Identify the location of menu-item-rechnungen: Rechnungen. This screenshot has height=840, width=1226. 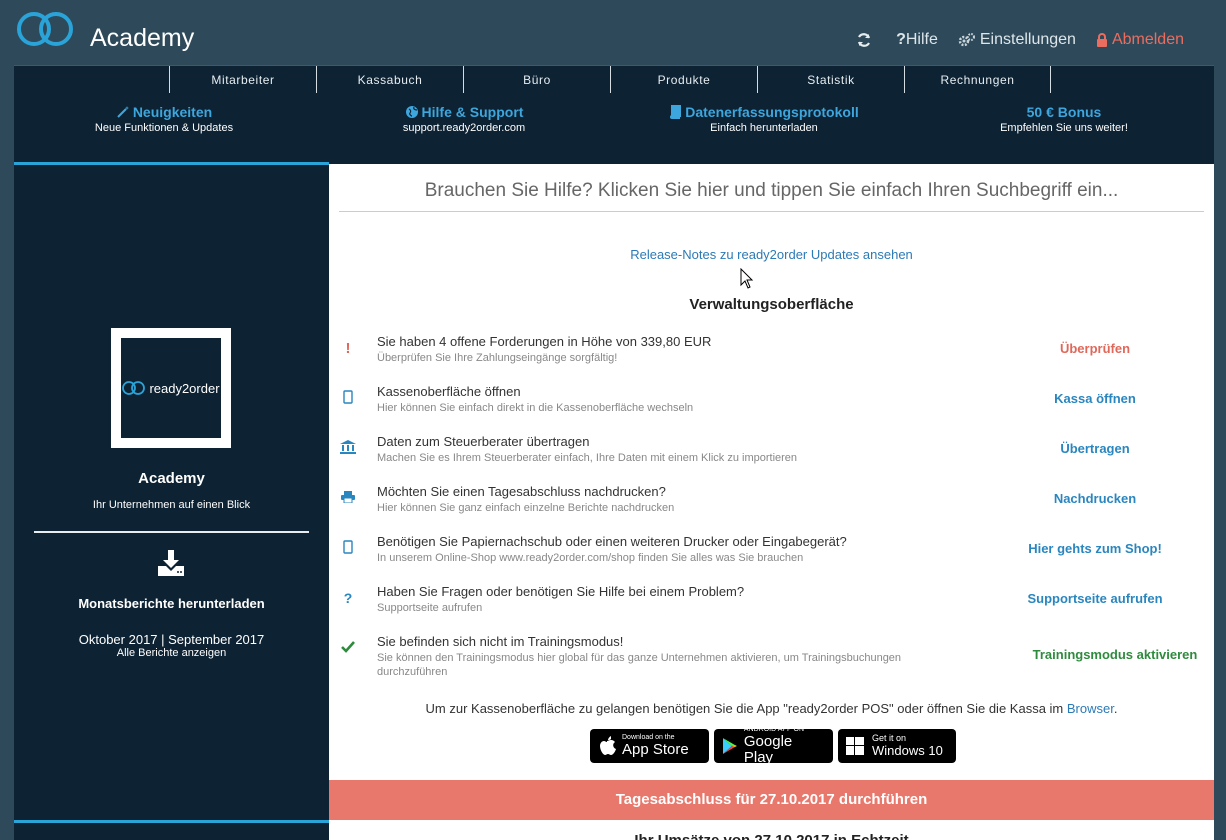
(977, 79).